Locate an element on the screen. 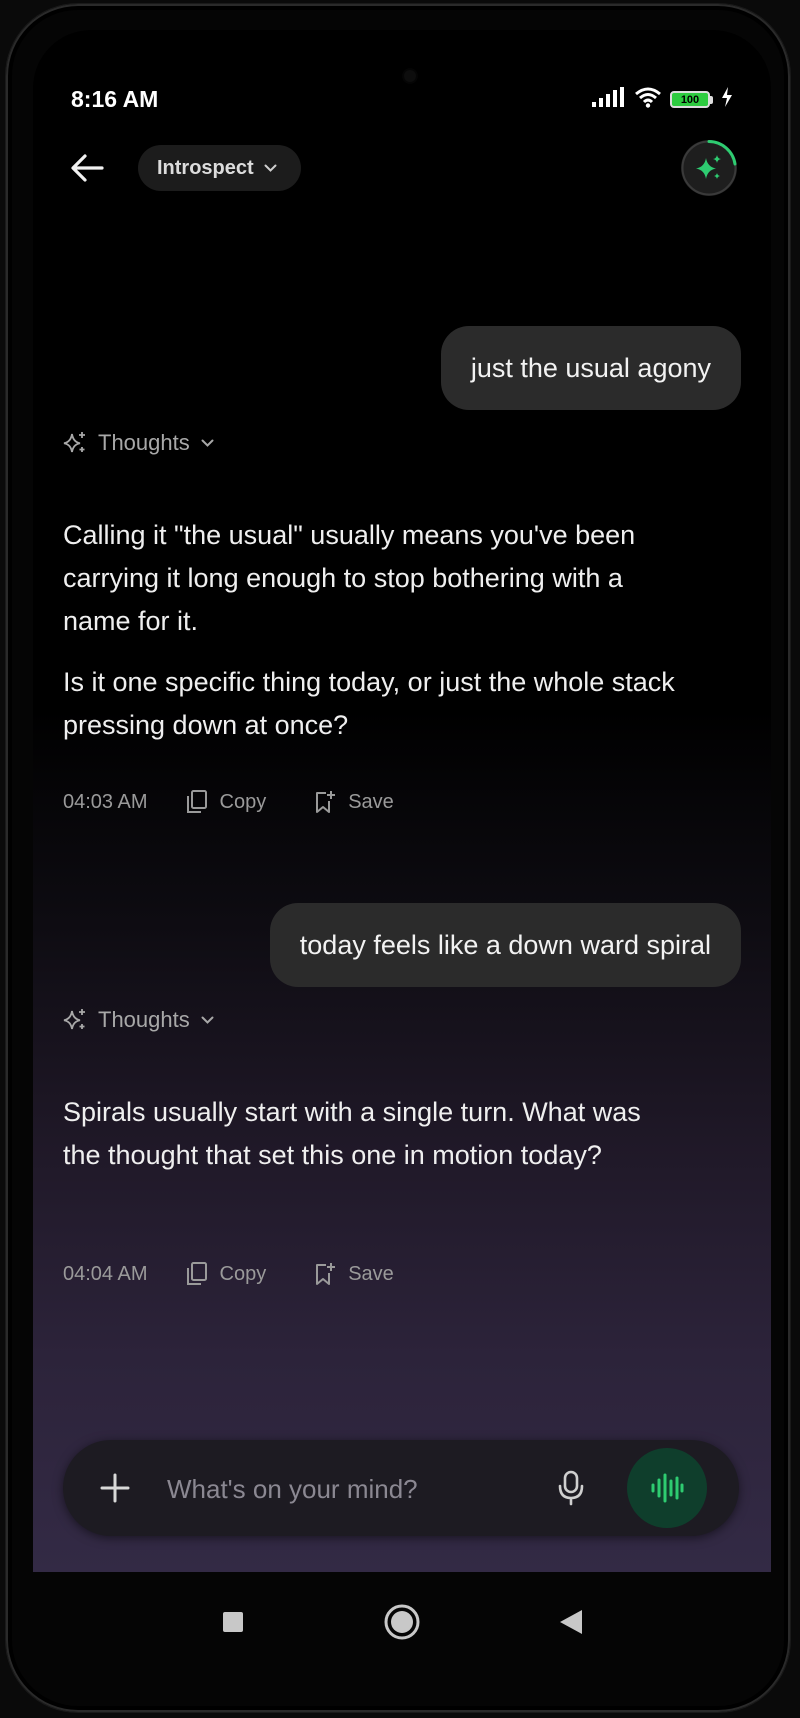 Image resolution: width=800 pixels, height=1718 pixels. microphone-button is located at coordinates (571, 1488).